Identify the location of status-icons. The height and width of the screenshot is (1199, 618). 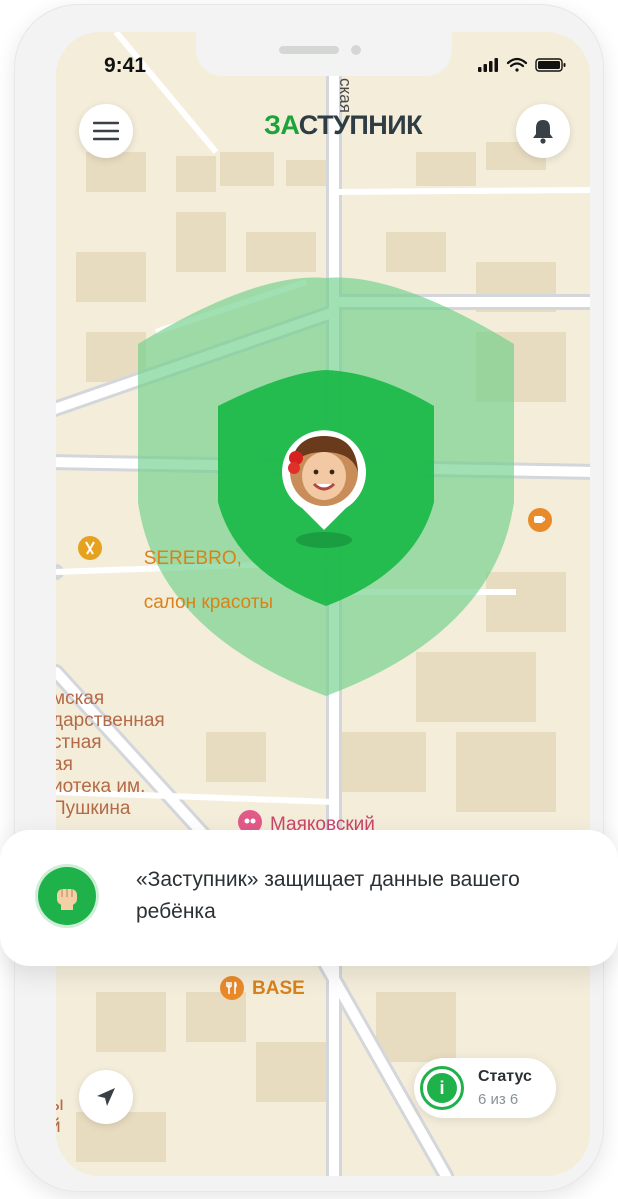
(524, 67).